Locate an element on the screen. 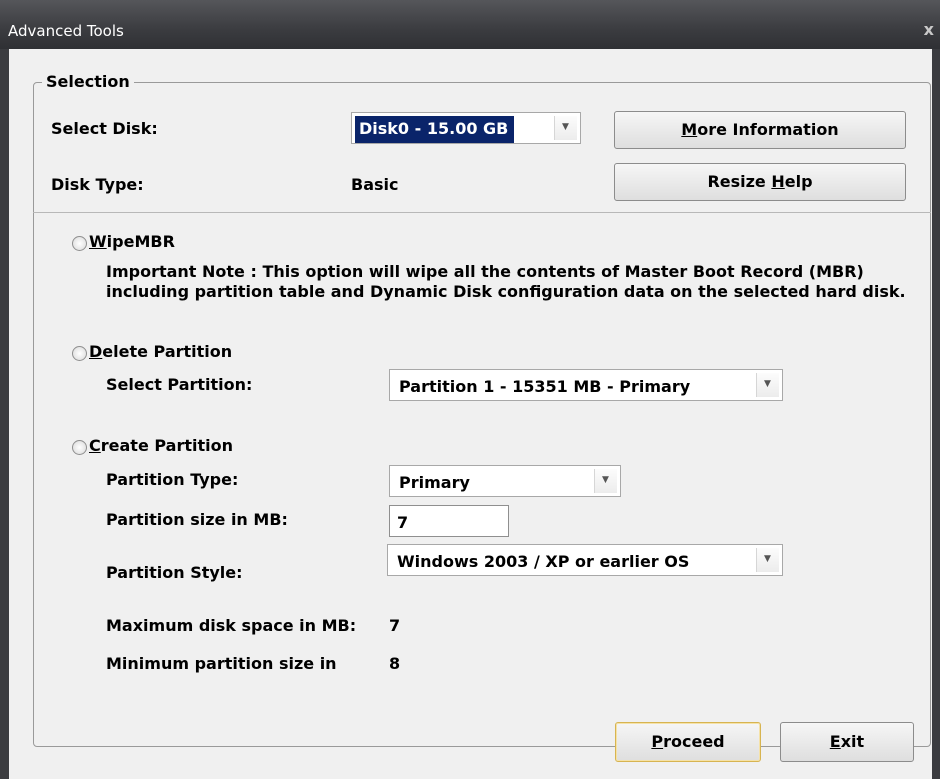 The height and width of the screenshot is (779, 940). create-partition-radio is located at coordinates (79, 447).